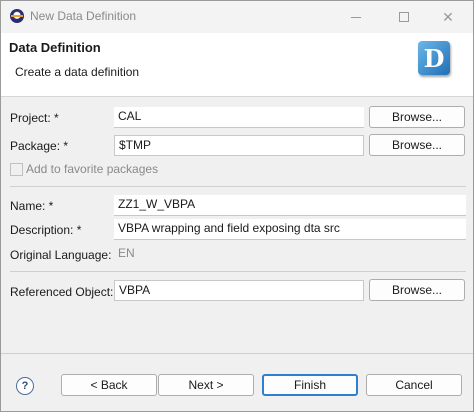  Describe the element at coordinates (92, 169) in the screenshot. I see `favorite-label: Add to favorite packages` at that location.